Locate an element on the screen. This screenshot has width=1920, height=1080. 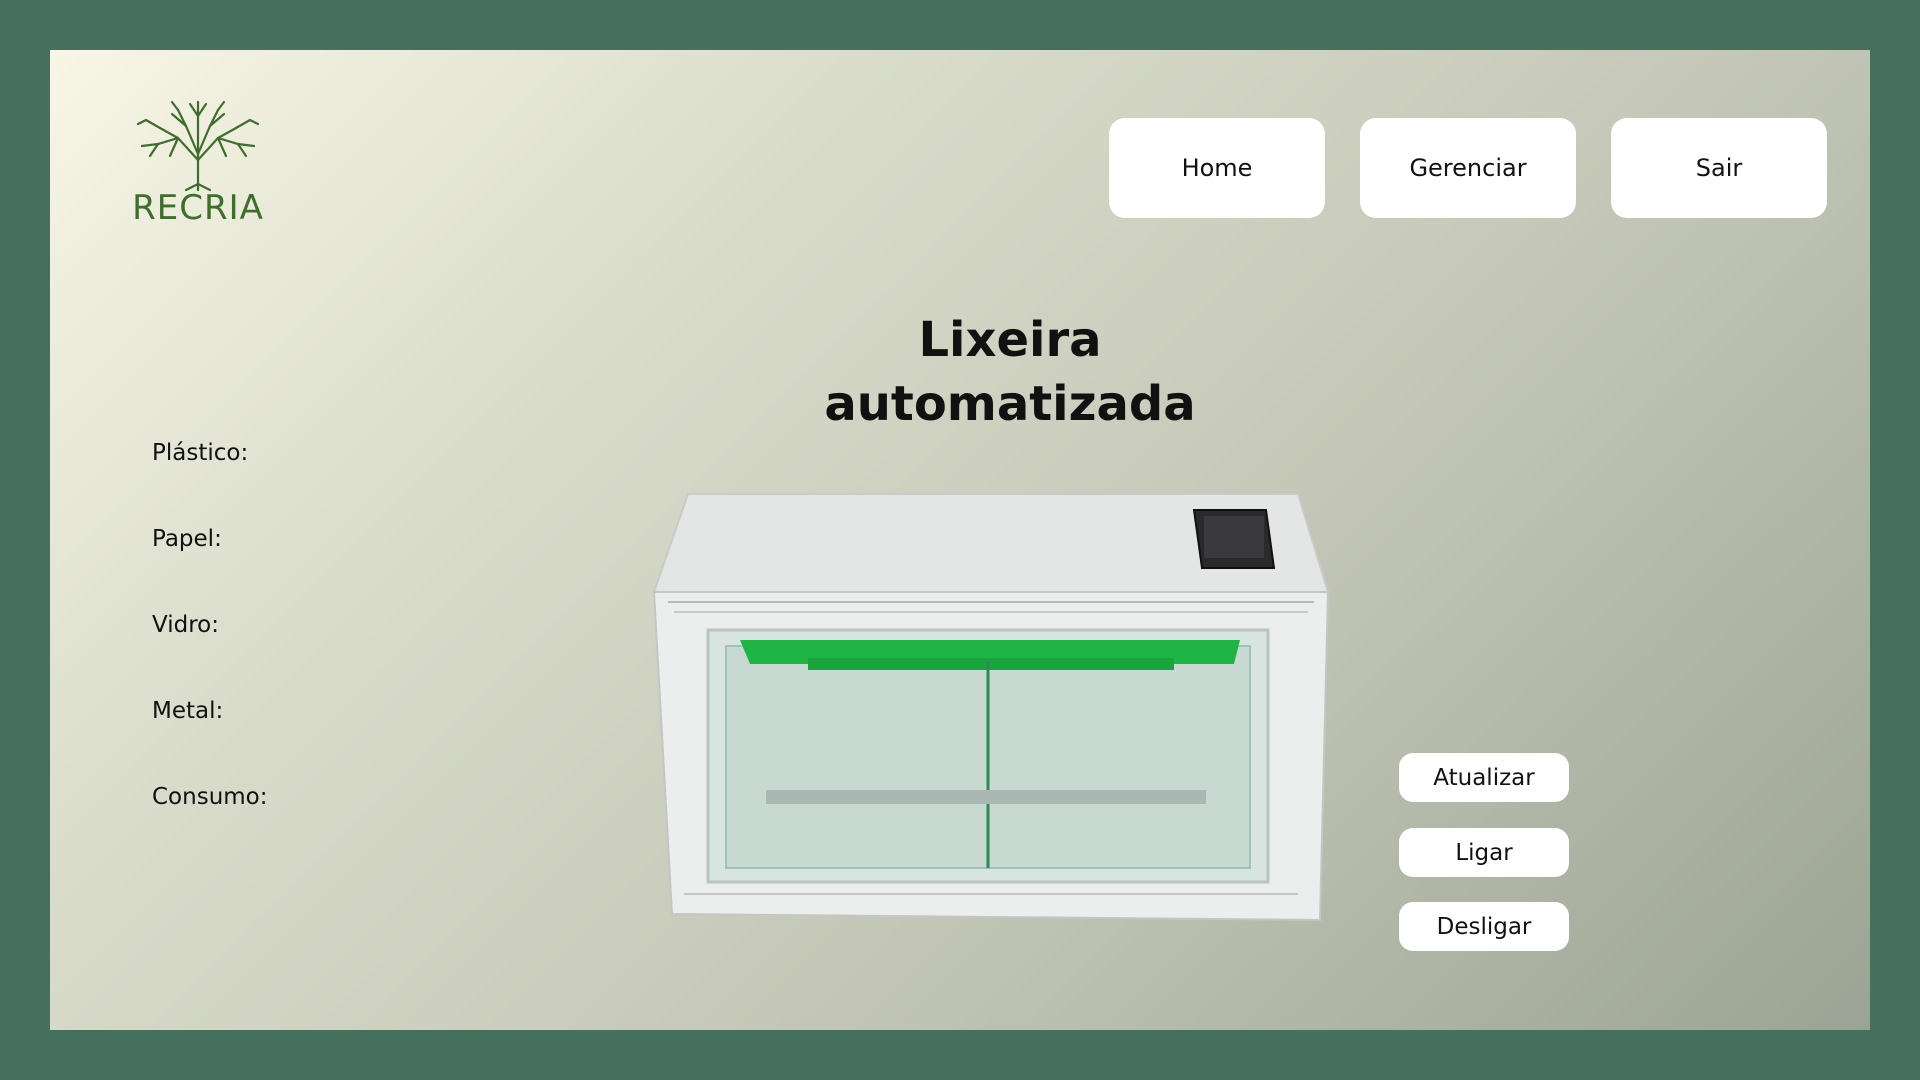
brand-name: RECRIA is located at coordinates (198, 208).